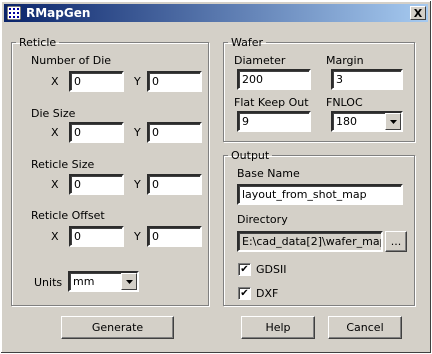 This screenshot has height=354, width=432. What do you see at coordinates (55, 132) in the screenshot?
I see `die-size-x-label: X` at bounding box center [55, 132].